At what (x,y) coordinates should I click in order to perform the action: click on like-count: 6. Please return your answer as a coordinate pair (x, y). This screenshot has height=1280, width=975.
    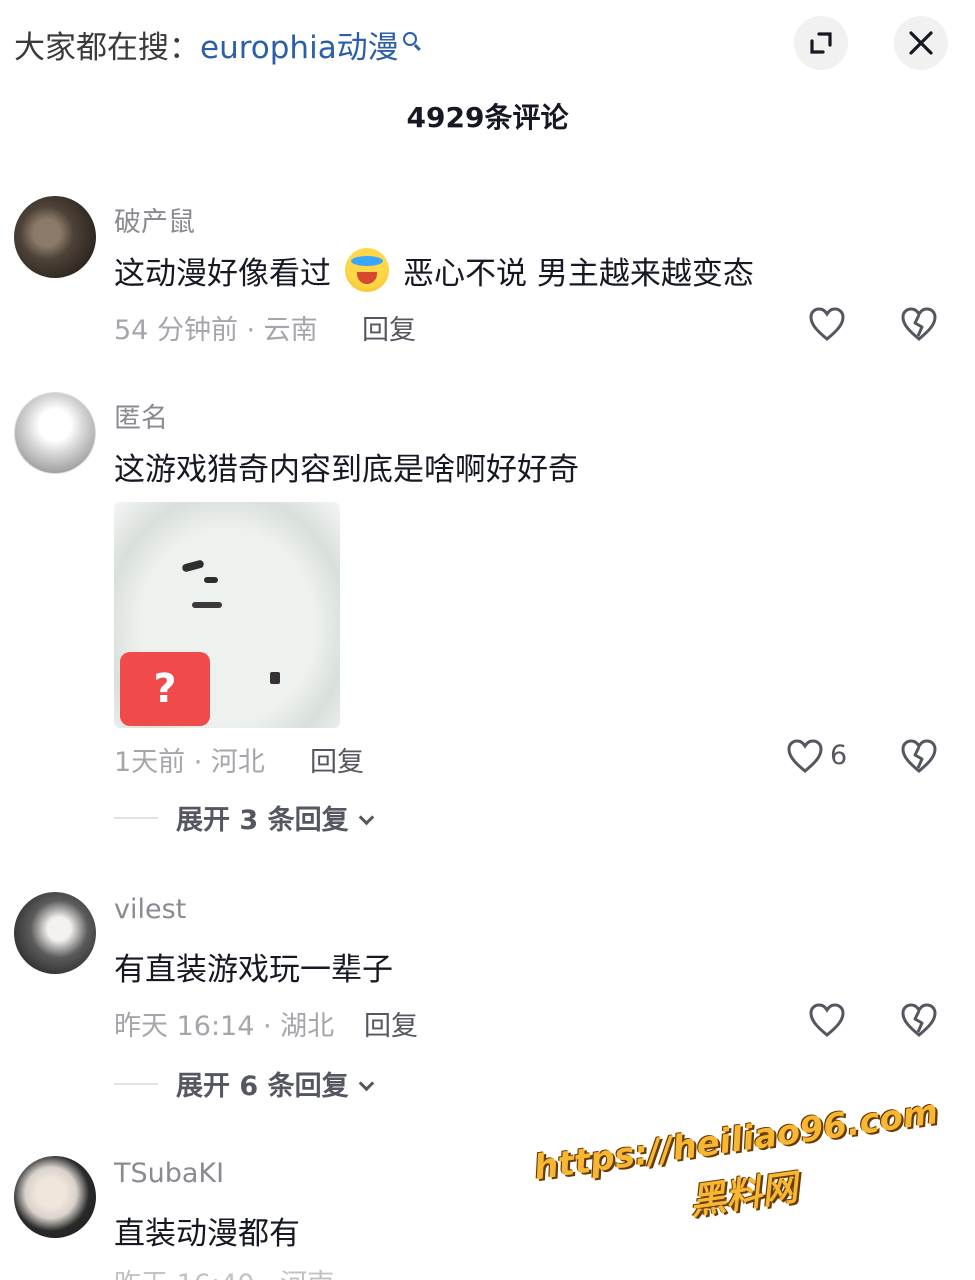
    Looking at the image, I should click on (839, 755).